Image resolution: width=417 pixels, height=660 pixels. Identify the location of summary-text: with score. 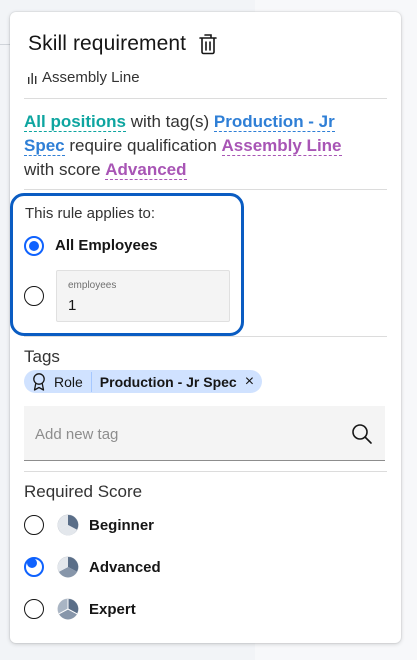
(65, 169).